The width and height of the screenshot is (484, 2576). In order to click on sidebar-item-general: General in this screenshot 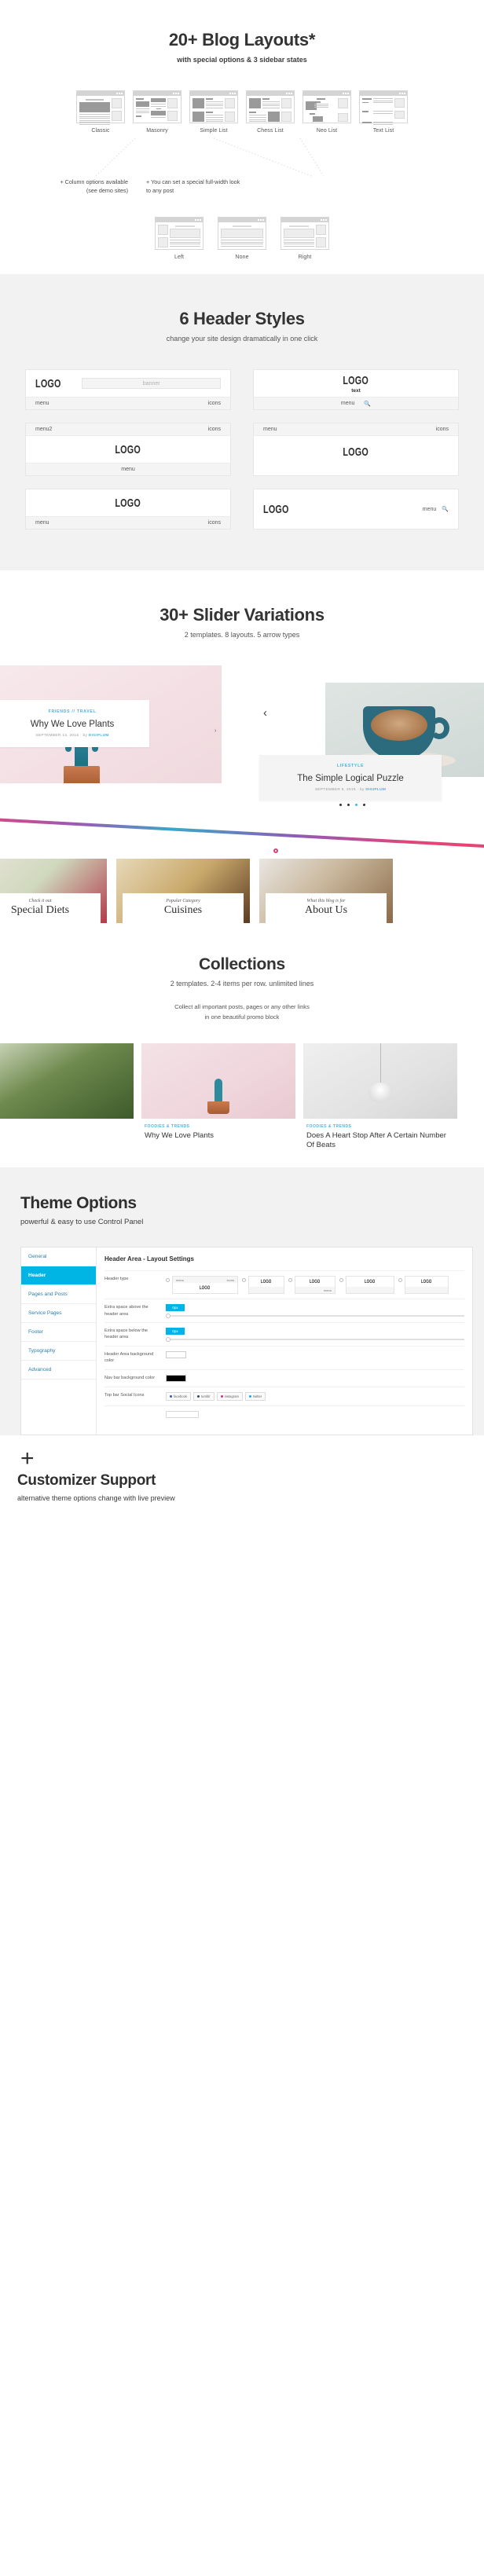, I will do `click(58, 1257)`.